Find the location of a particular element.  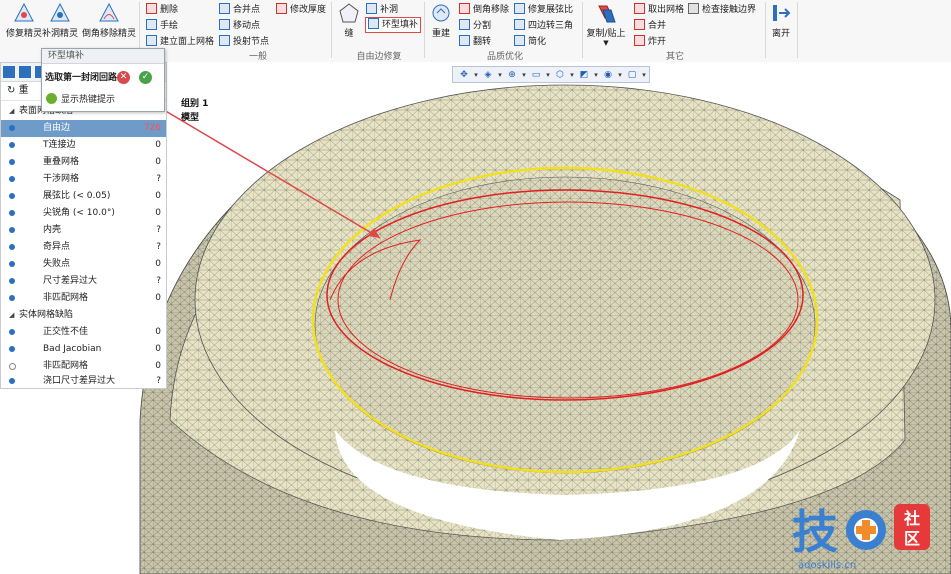

iso-view-icon: ⬡ is located at coordinates (560, 75).